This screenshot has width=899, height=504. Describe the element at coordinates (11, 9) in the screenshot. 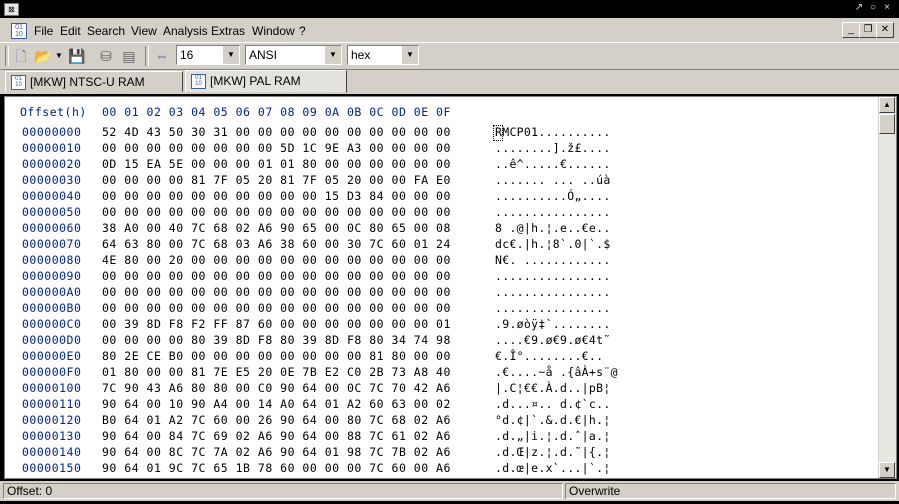

I see `app-icon: ⊠` at that location.